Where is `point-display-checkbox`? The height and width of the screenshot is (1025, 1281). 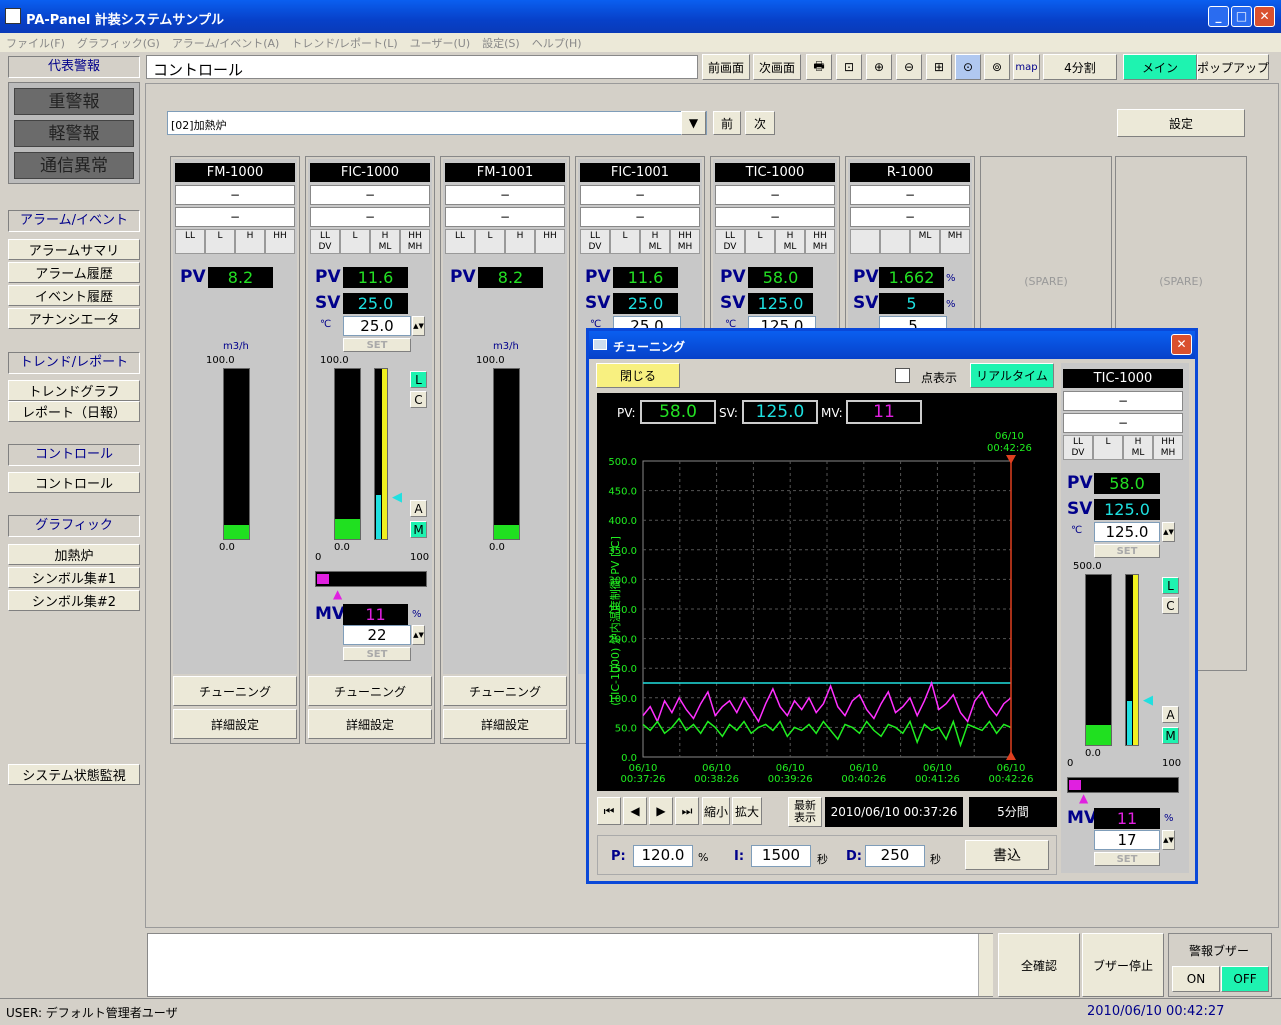
point-display-checkbox is located at coordinates (902, 375).